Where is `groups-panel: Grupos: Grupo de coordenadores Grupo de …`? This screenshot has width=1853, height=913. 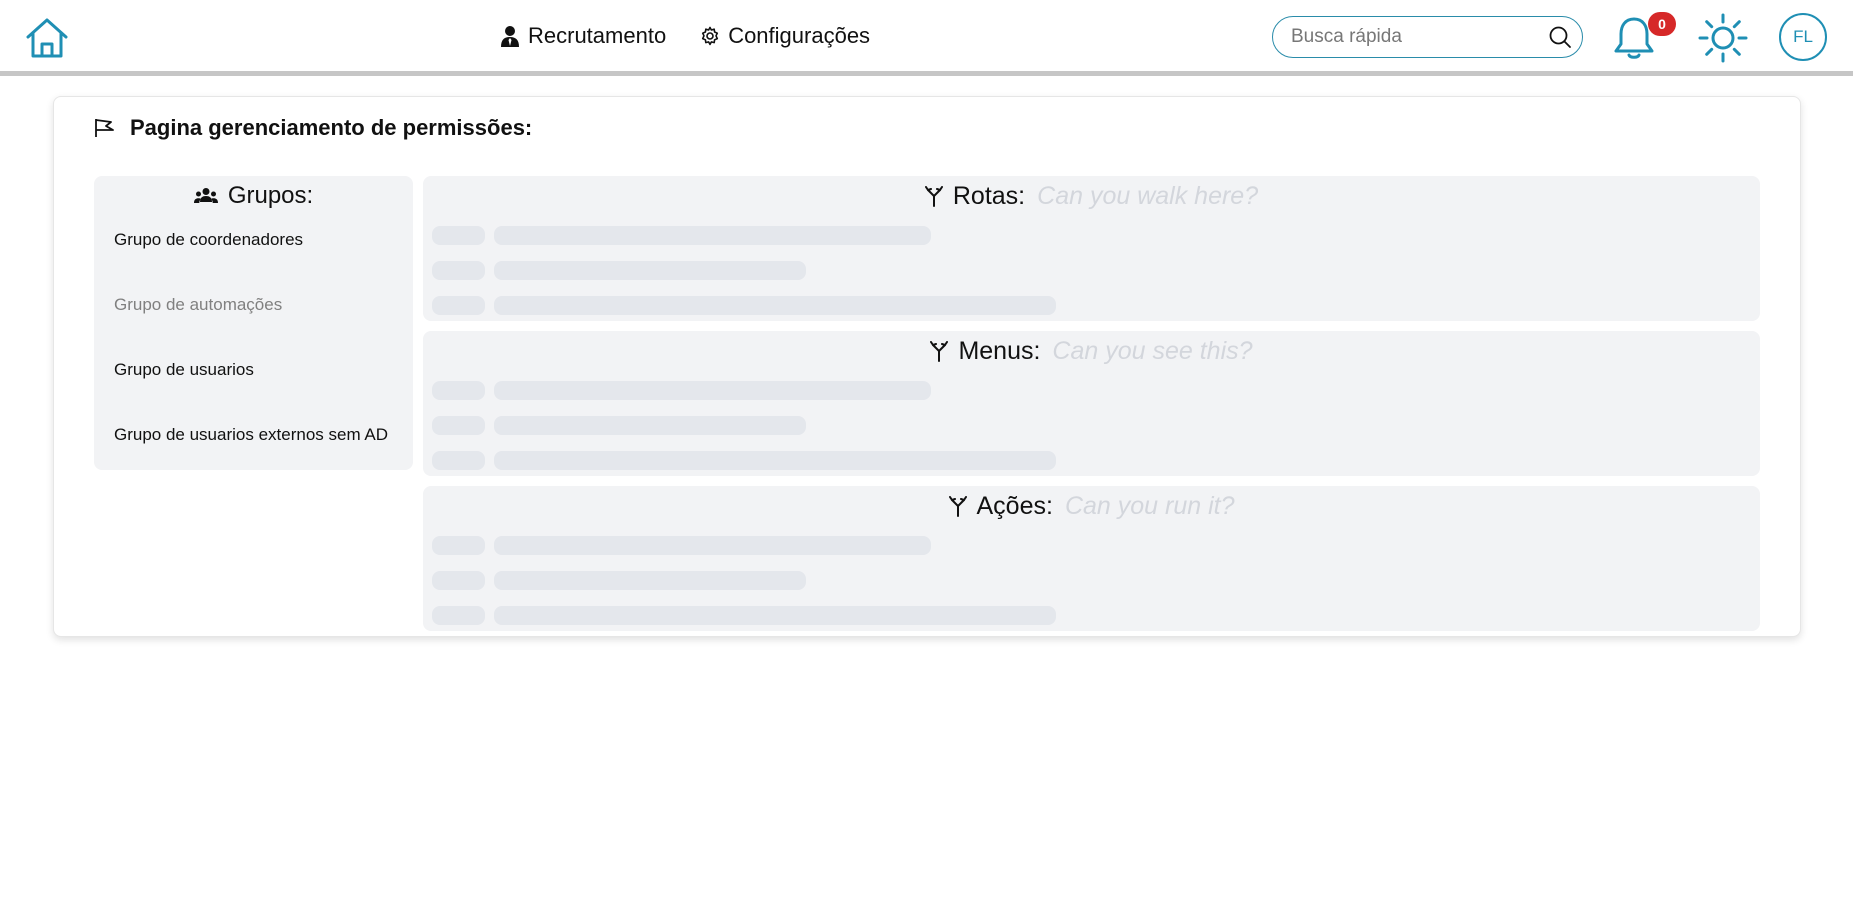 groups-panel: Grupos: Grupo de coordenadores Grupo de … is located at coordinates (253, 323).